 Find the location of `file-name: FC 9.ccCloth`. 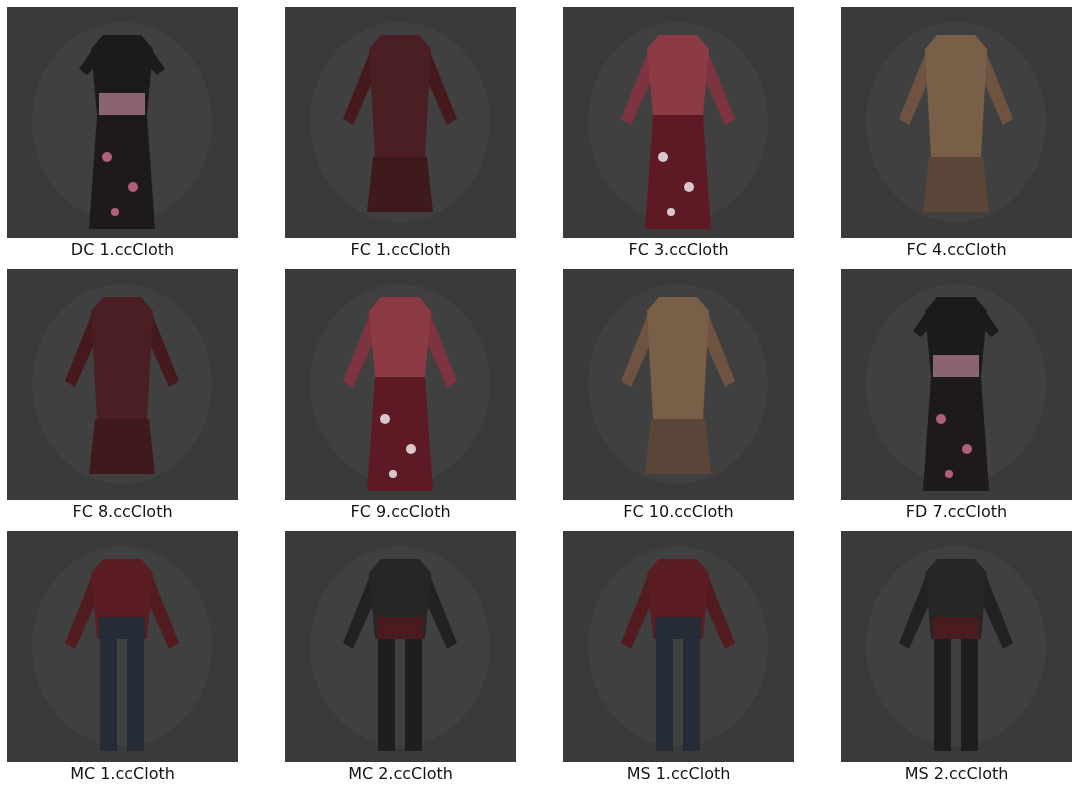

file-name: FC 9.ccCloth is located at coordinates (400, 511).